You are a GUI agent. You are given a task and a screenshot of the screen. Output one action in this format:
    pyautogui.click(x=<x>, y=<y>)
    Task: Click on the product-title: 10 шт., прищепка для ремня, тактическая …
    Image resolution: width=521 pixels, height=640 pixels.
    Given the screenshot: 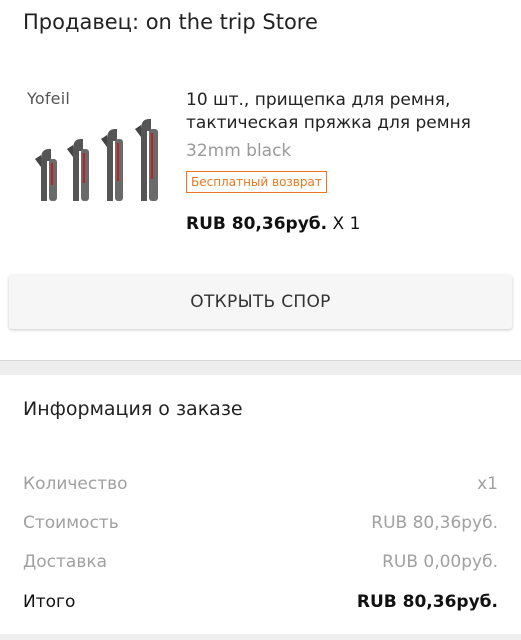 What is the action you would take?
    pyautogui.click(x=346, y=112)
    